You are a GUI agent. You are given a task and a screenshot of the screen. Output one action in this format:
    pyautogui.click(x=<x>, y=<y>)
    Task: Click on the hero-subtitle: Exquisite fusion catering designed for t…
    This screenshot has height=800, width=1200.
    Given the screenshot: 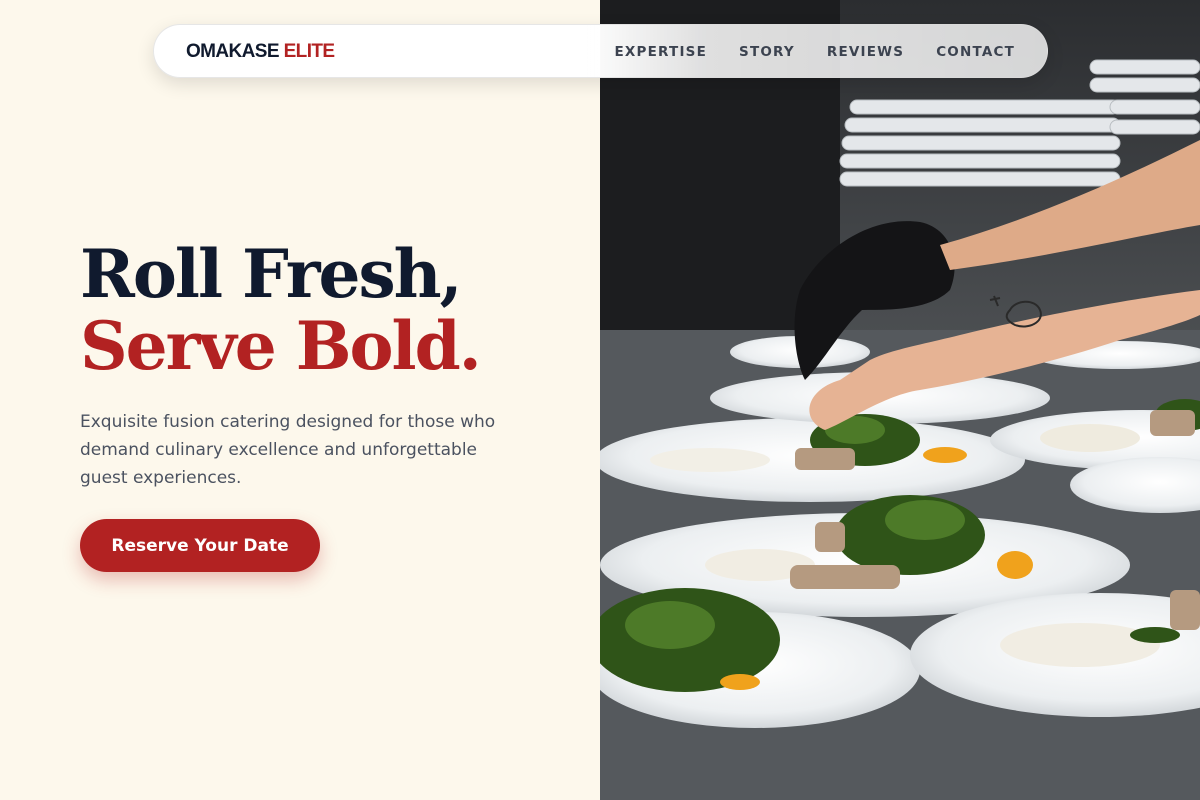 What is the action you would take?
    pyautogui.click(x=288, y=450)
    